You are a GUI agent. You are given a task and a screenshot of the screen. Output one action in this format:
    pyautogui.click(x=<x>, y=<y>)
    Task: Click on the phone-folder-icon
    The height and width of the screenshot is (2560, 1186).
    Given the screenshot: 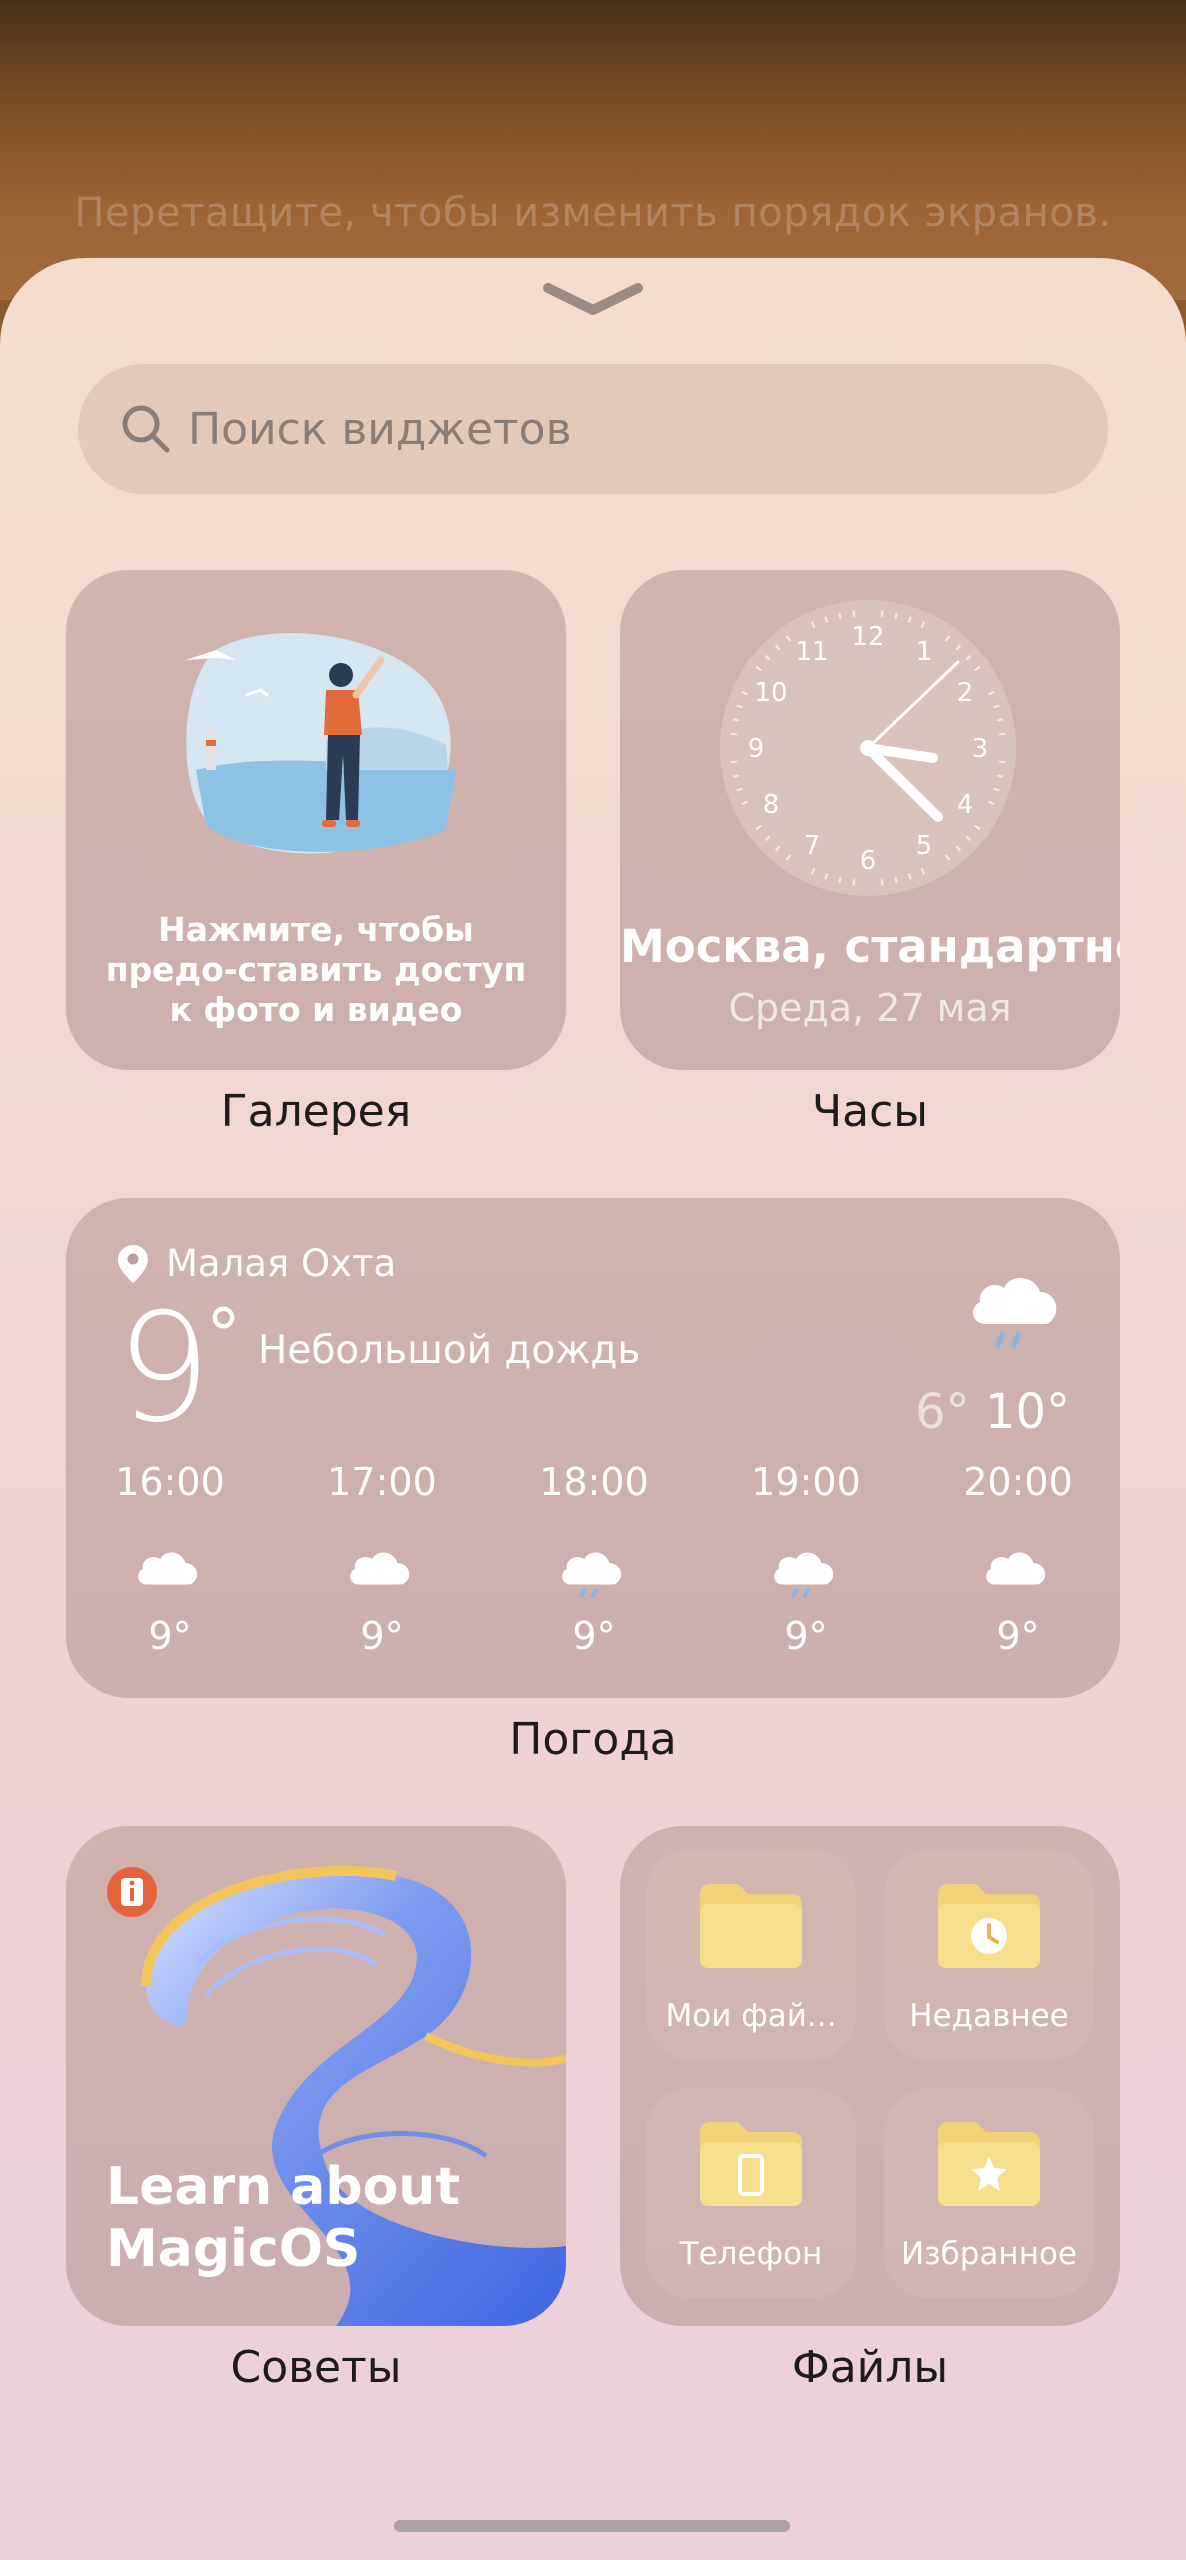 What is the action you would take?
    pyautogui.click(x=751, y=2164)
    